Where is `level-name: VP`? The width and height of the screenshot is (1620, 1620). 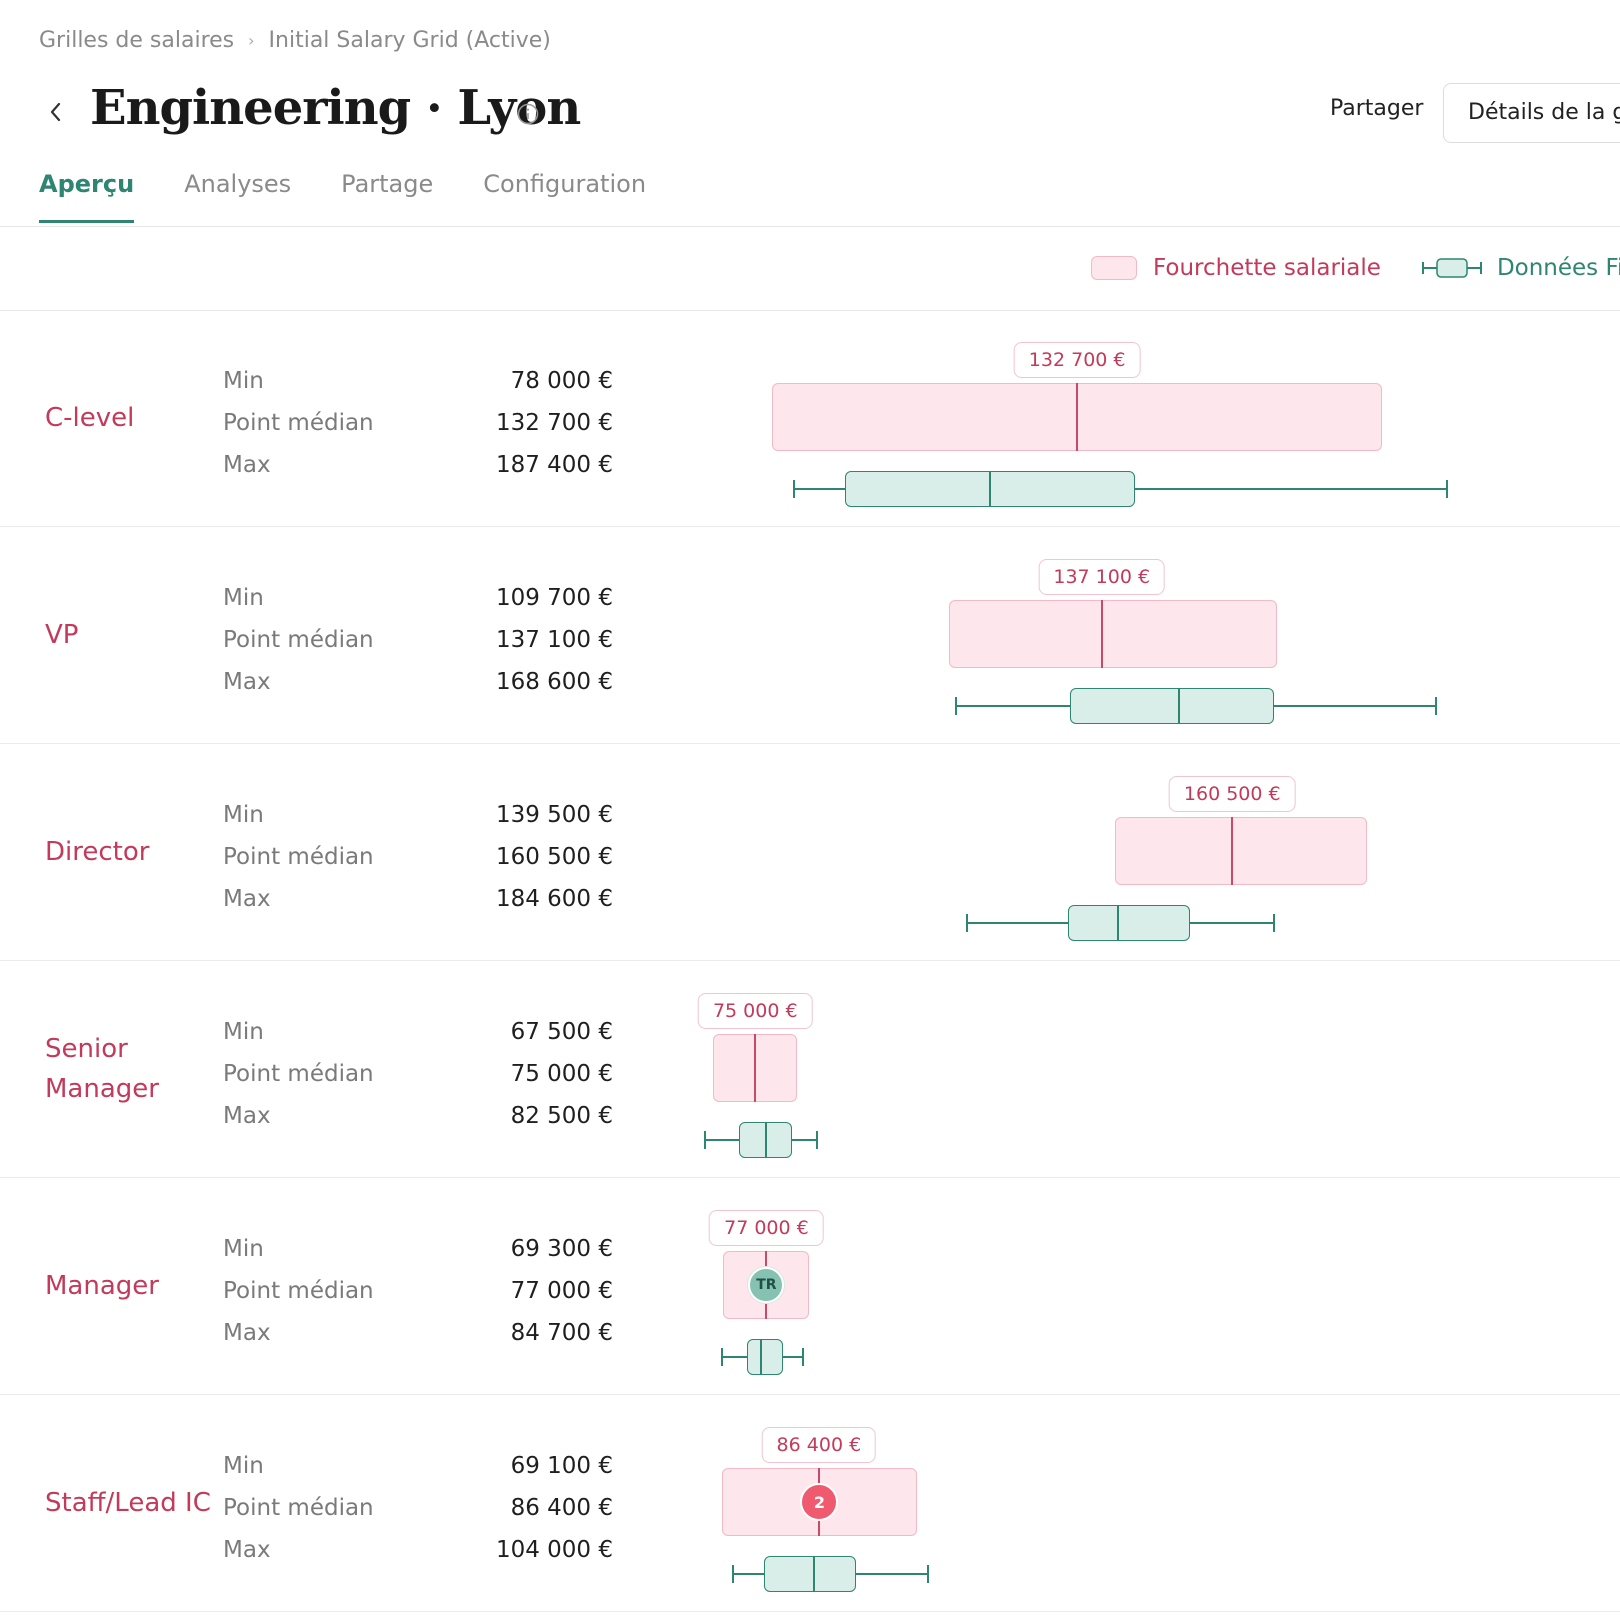
level-name: VP is located at coordinates (62, 635).